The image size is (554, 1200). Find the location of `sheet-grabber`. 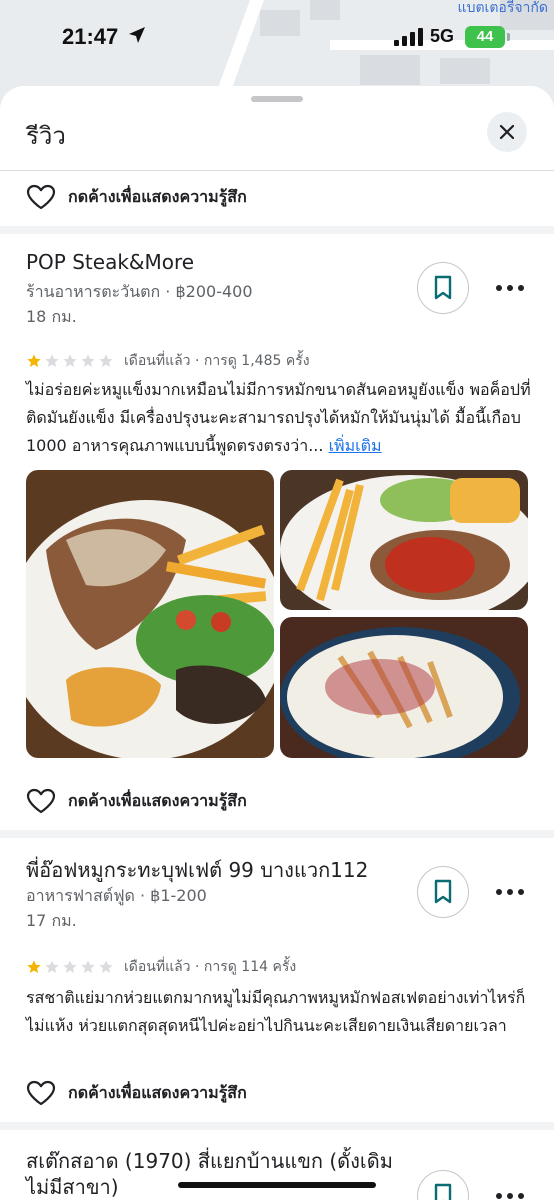

sheet-grabber is located at coordinates (277, 99).